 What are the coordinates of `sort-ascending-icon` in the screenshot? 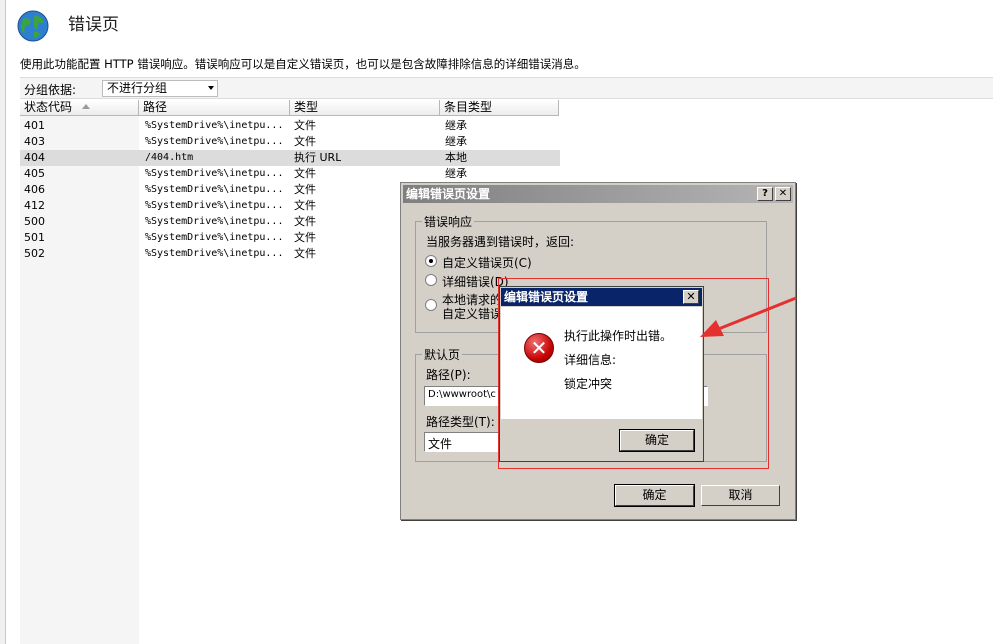 It's located at (86, 106).